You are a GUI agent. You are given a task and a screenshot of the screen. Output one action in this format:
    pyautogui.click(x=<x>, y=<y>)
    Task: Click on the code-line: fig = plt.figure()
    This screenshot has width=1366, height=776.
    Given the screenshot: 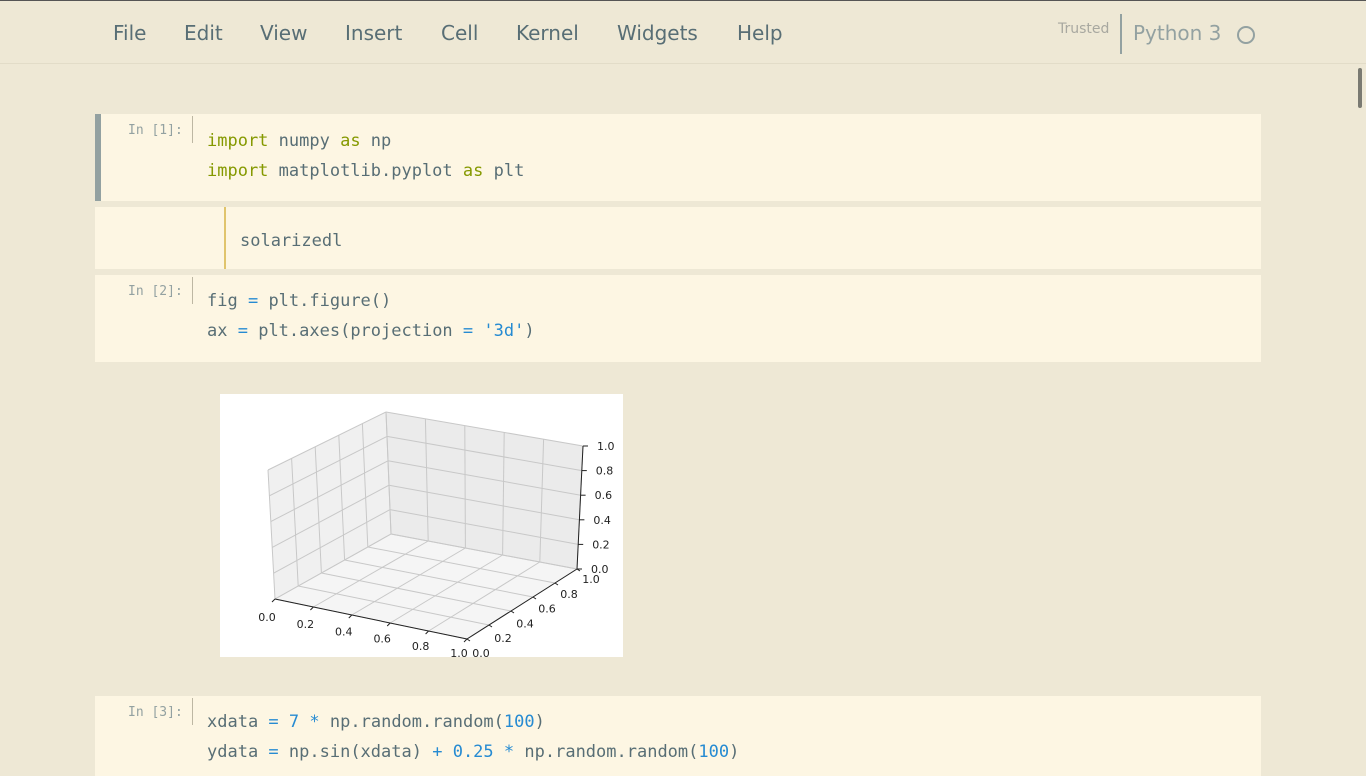 What is the action you would take?
    pyautogui.click(x=299, y=301)
    